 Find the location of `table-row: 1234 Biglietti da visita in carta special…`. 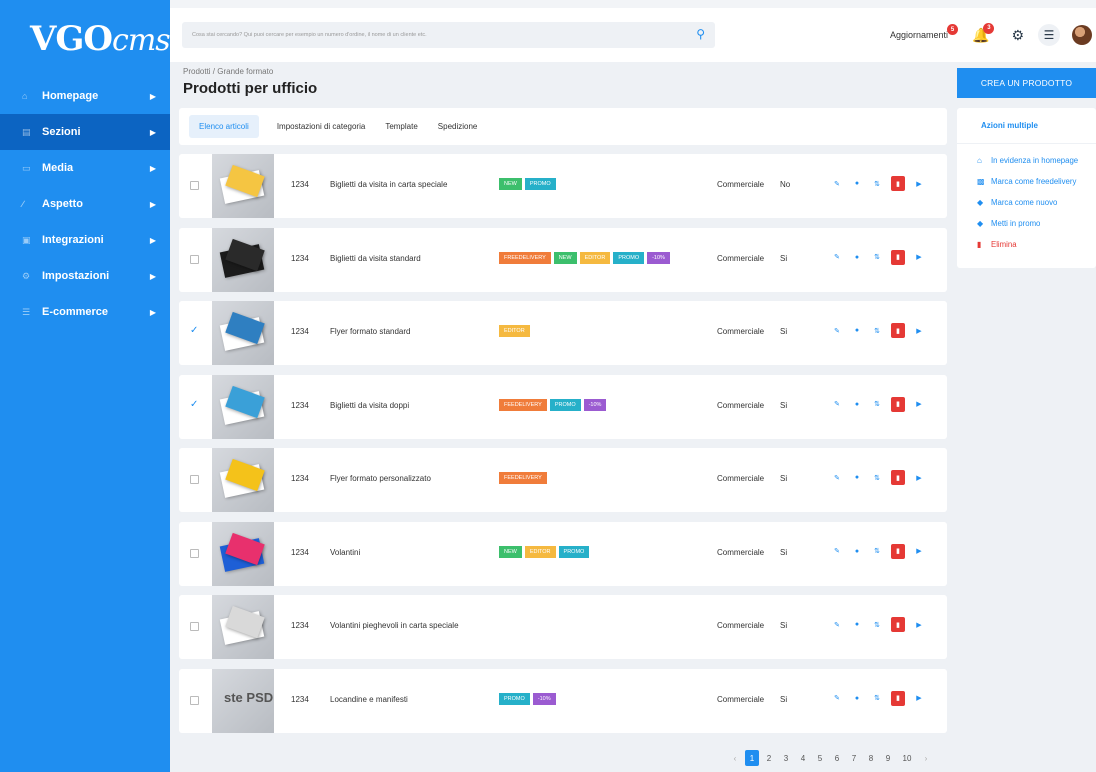

table-row: 1234 Biglietti da visita in carta special… is located at coordinates (563, 186).